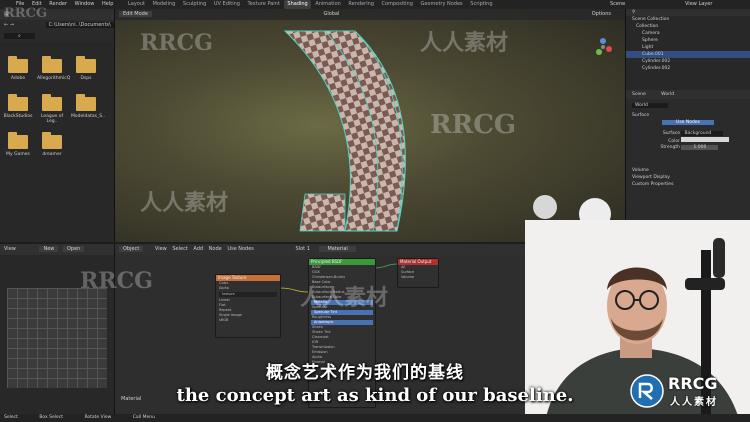  I want to click on outliner-title: Scene Collection, so click(651, 19).